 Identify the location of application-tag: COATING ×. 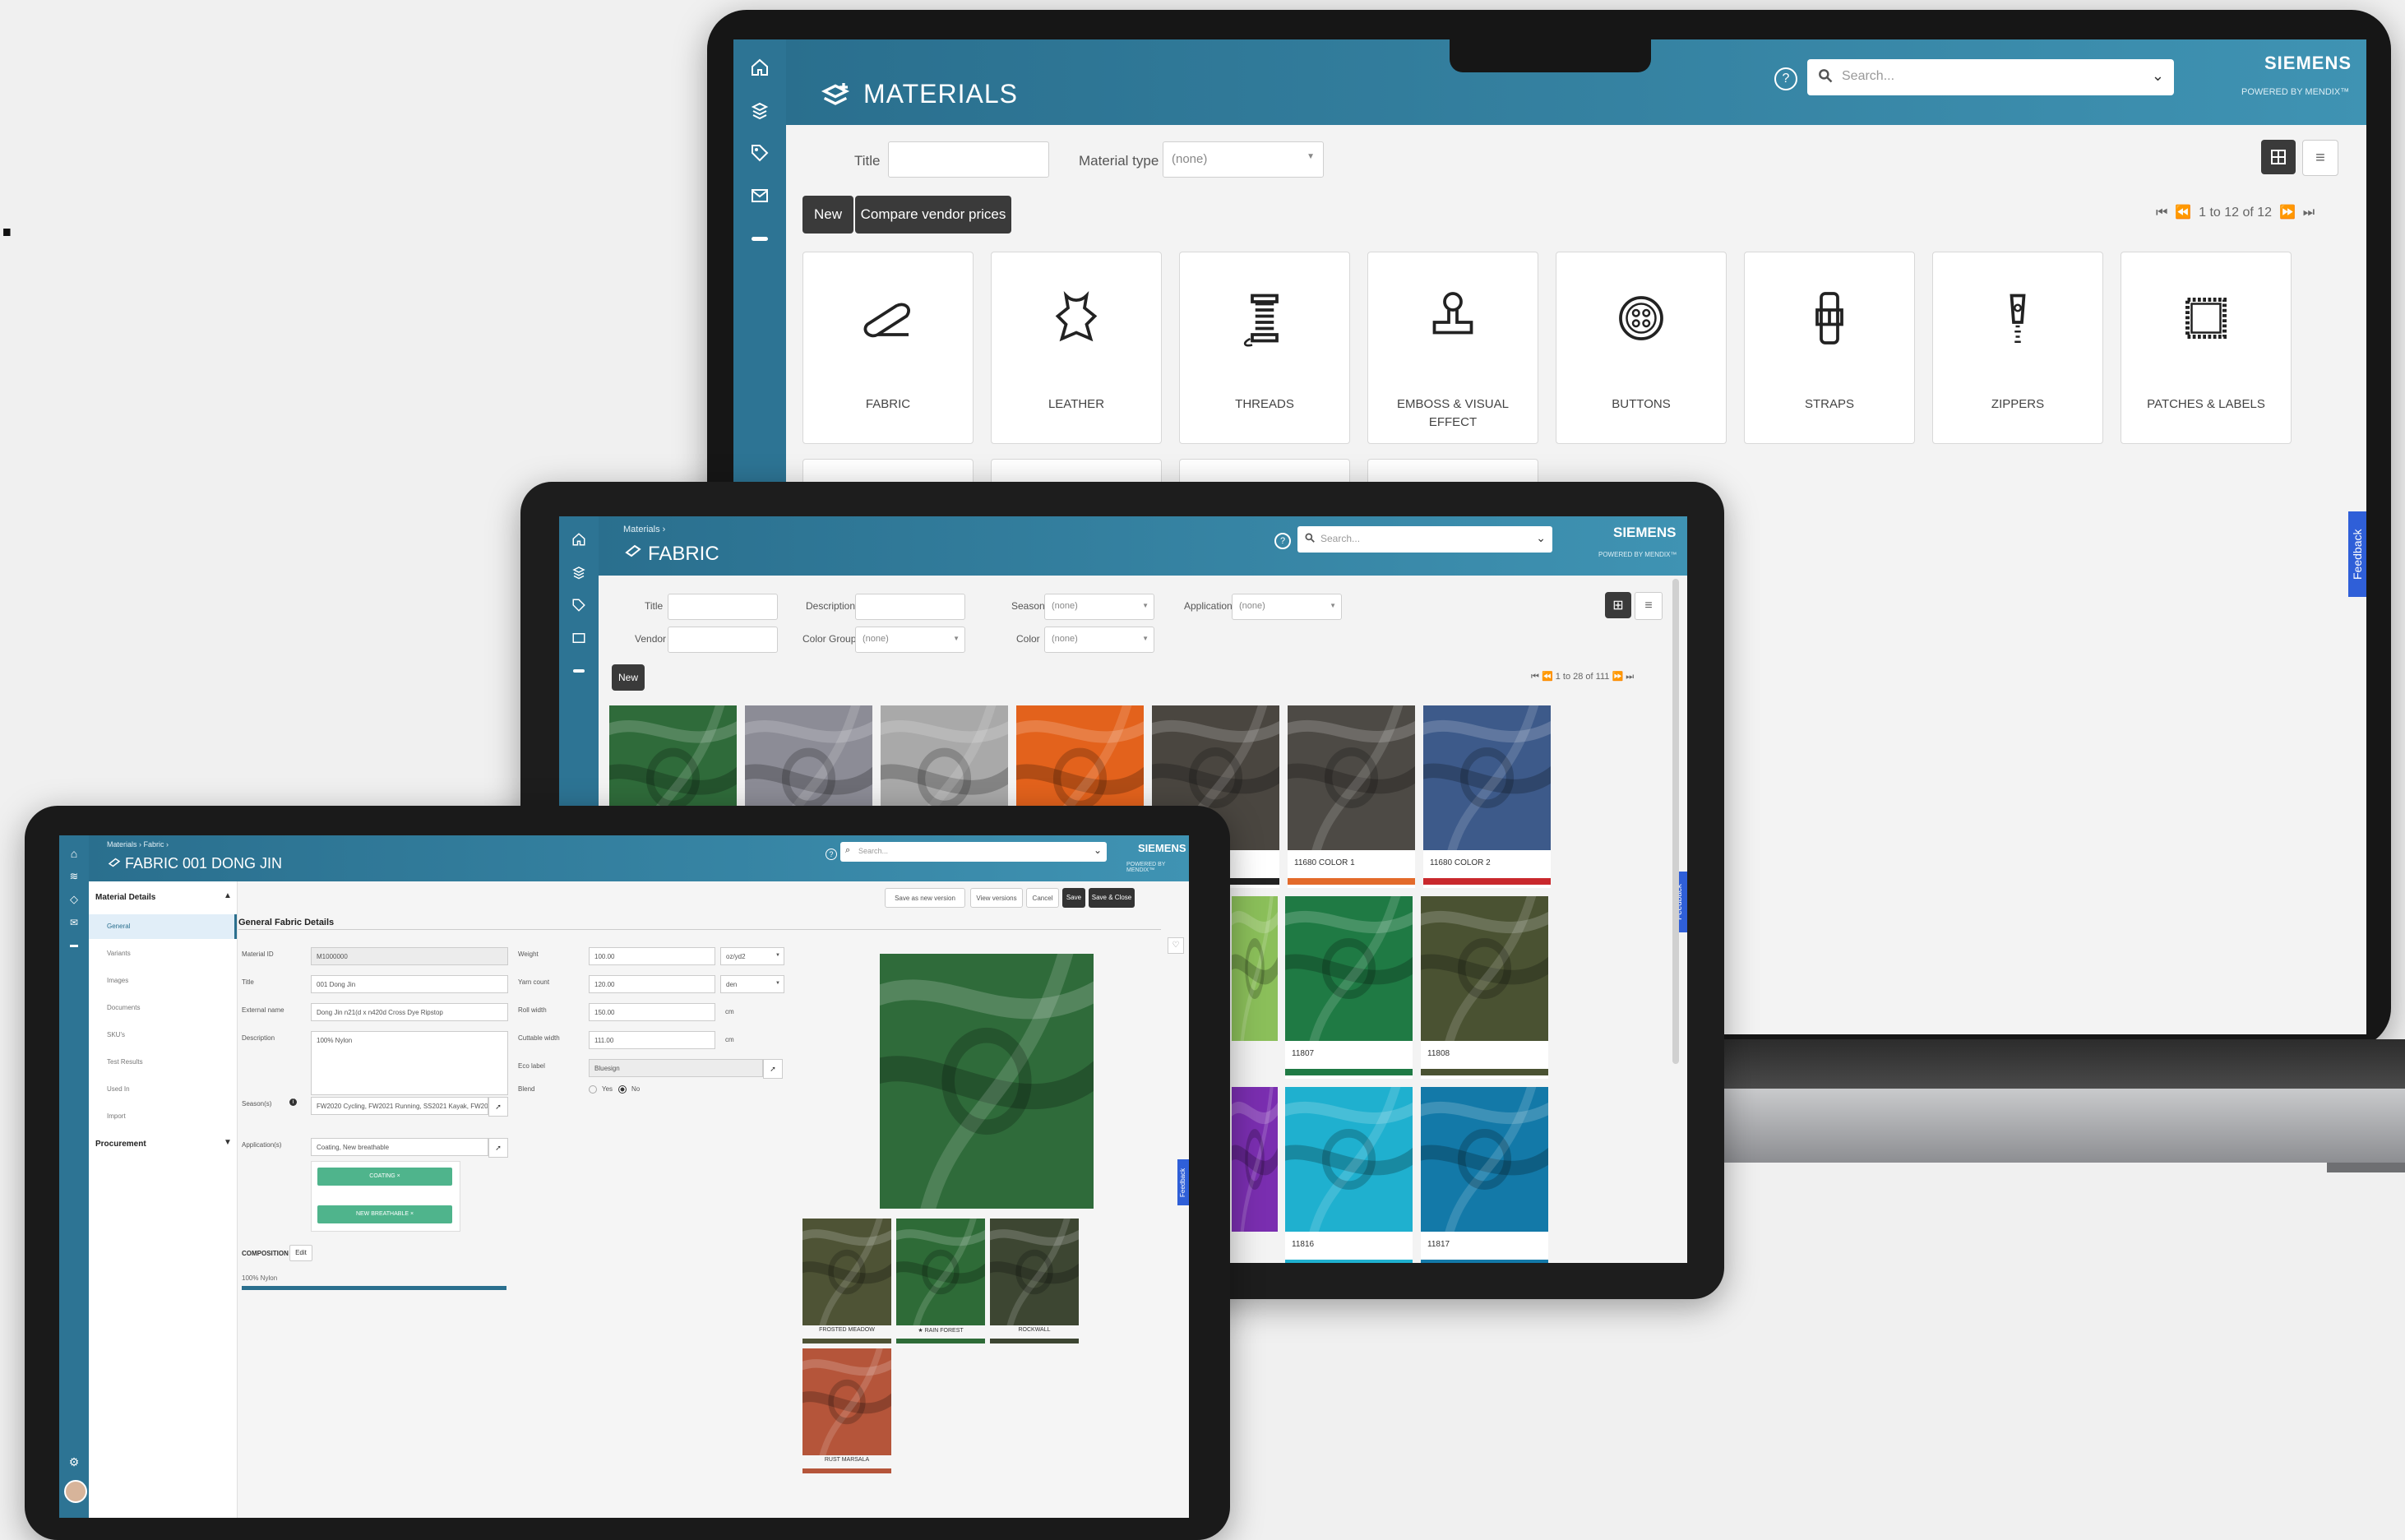
(384, 1177).